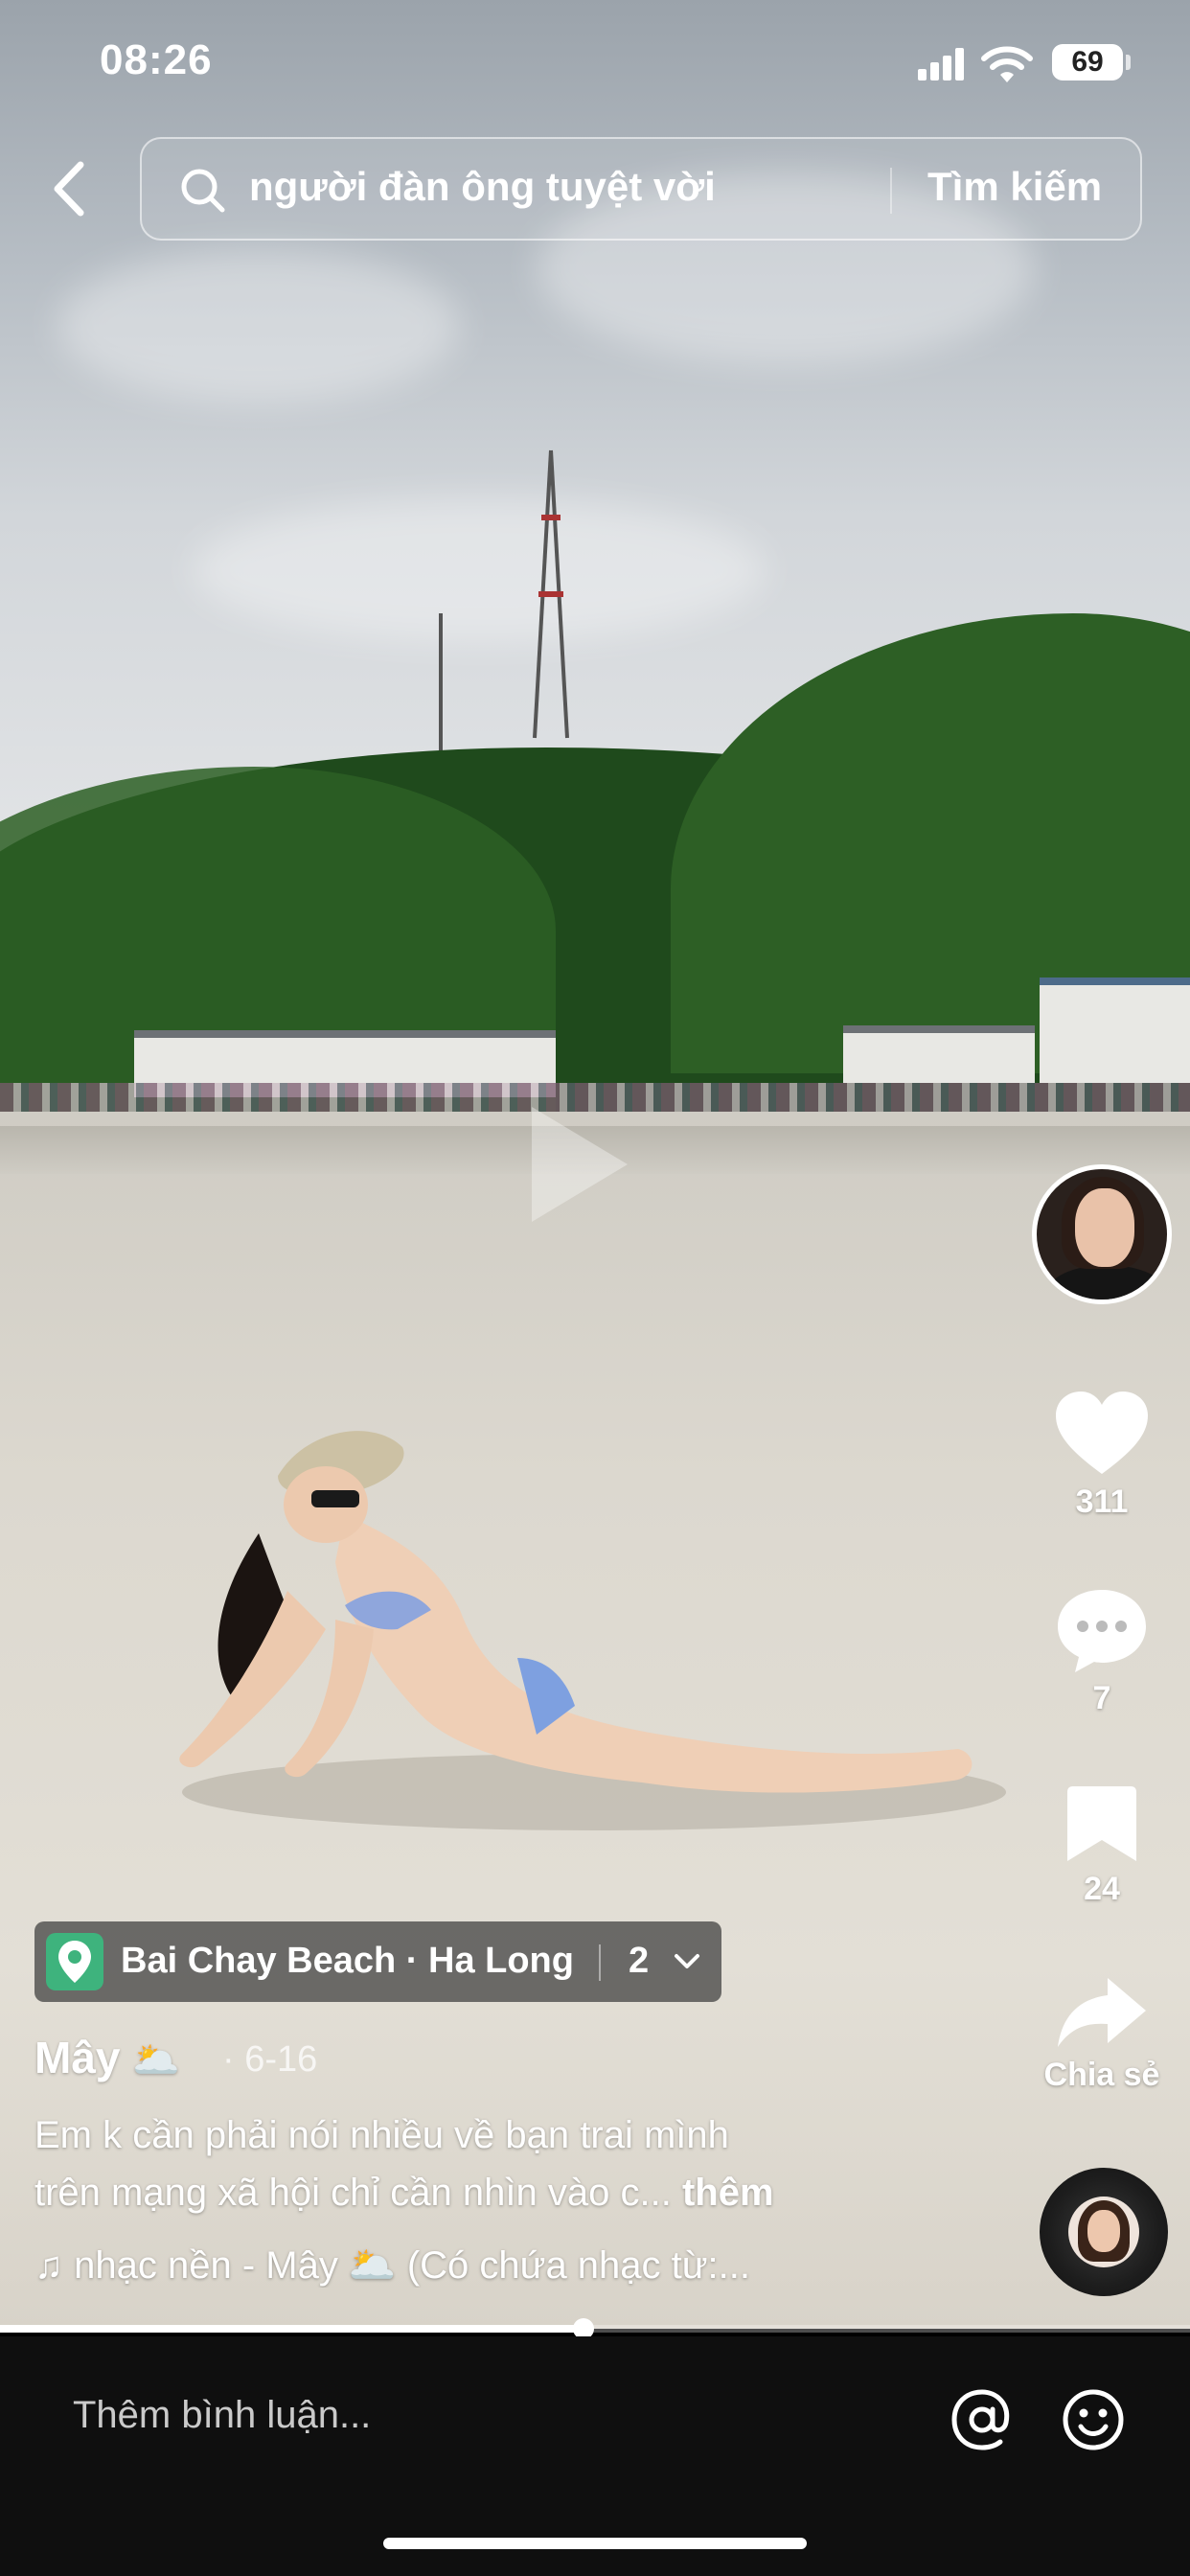 Image resolution: width=1190 pixels, height=2576 pixels. I want to click on chevron-left-icon, so click(69, 189).